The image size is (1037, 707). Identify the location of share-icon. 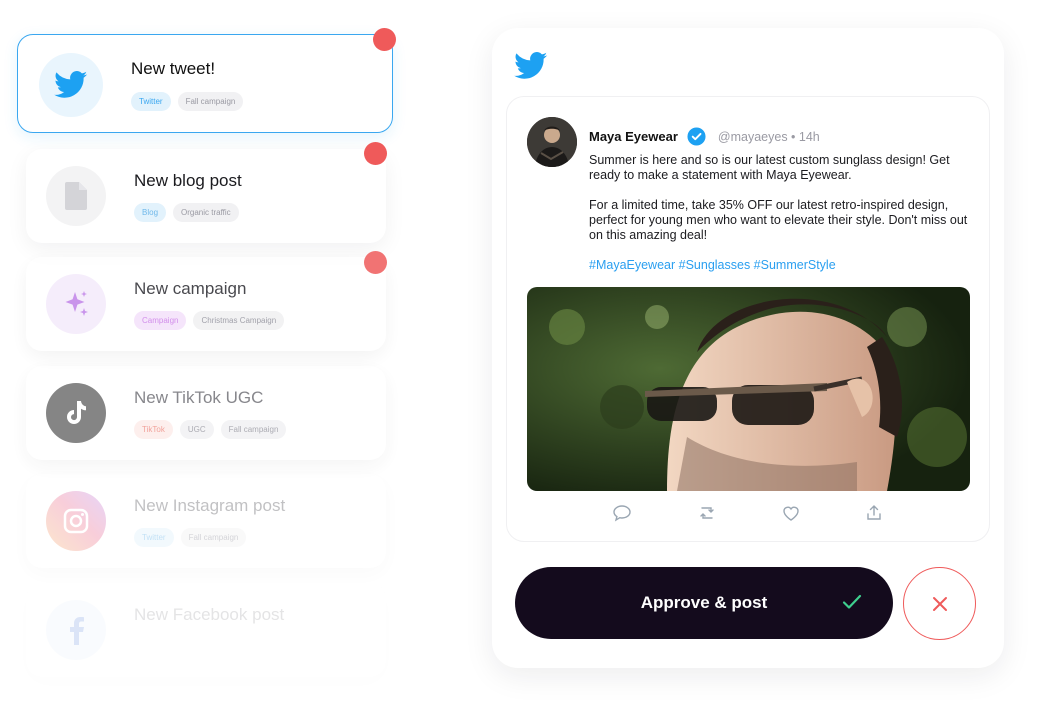
(874, 513).